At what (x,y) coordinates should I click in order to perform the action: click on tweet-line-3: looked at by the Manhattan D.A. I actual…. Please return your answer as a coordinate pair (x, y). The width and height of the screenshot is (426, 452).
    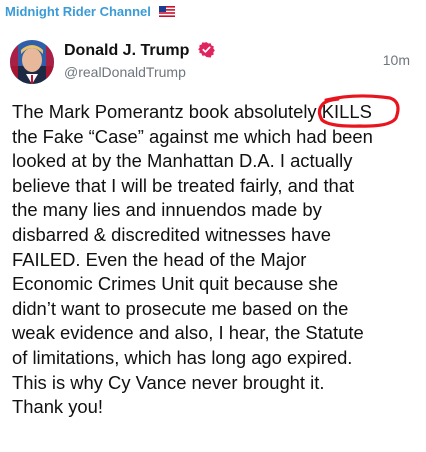
    Looking at the image, I should click on (182, 161).